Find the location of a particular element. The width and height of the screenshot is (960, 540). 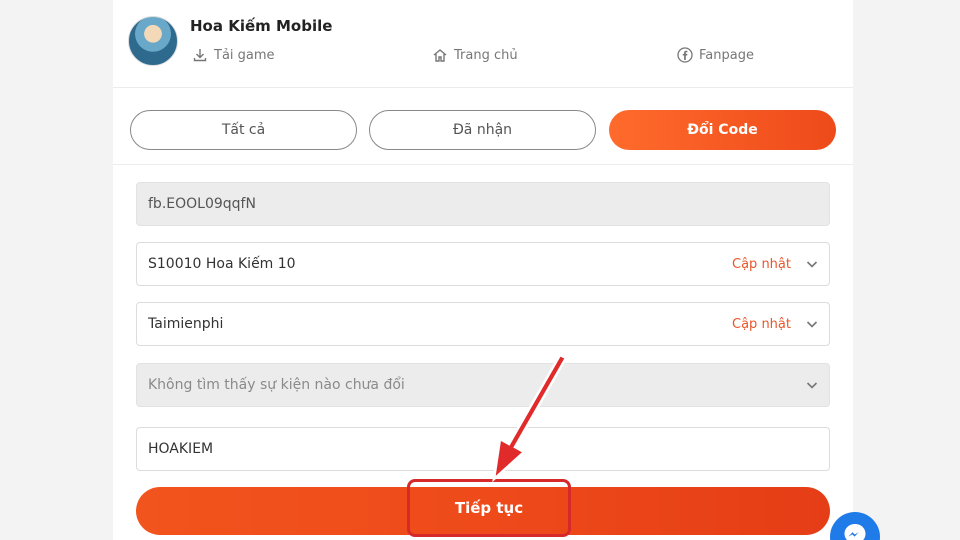

facebook-icon is located at coordinates (685, 55).